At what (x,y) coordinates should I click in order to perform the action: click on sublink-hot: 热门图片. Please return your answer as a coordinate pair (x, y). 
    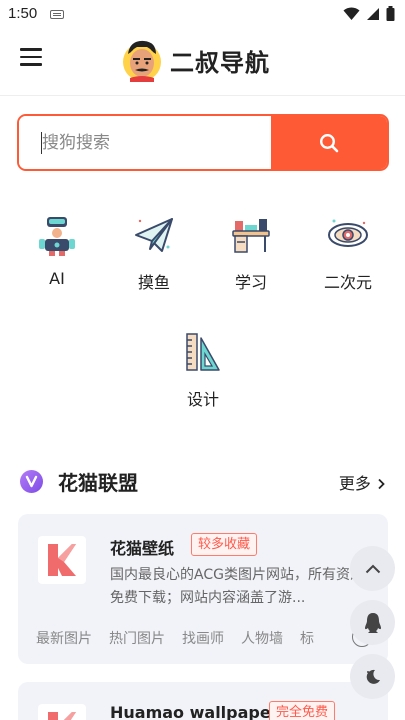
    Looking at the image, I should click on (137, 638).